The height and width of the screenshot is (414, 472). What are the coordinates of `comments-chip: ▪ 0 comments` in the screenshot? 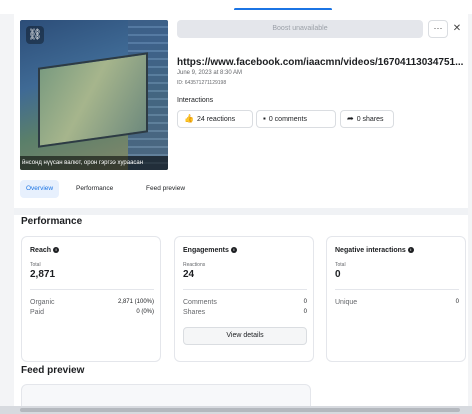 It's located at (296, 119).